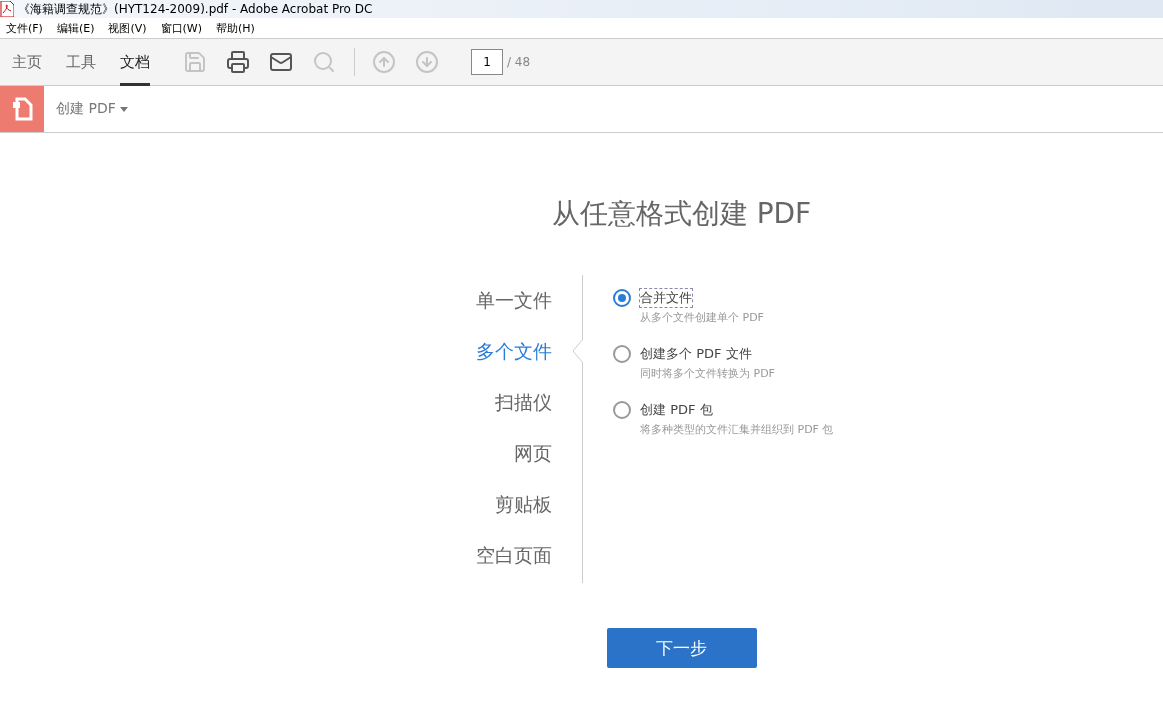 The image size is (1163, 725). Describe the element at coordinates (514, 300) in the screenshot. I see `source-item: 单一文件` at that location.